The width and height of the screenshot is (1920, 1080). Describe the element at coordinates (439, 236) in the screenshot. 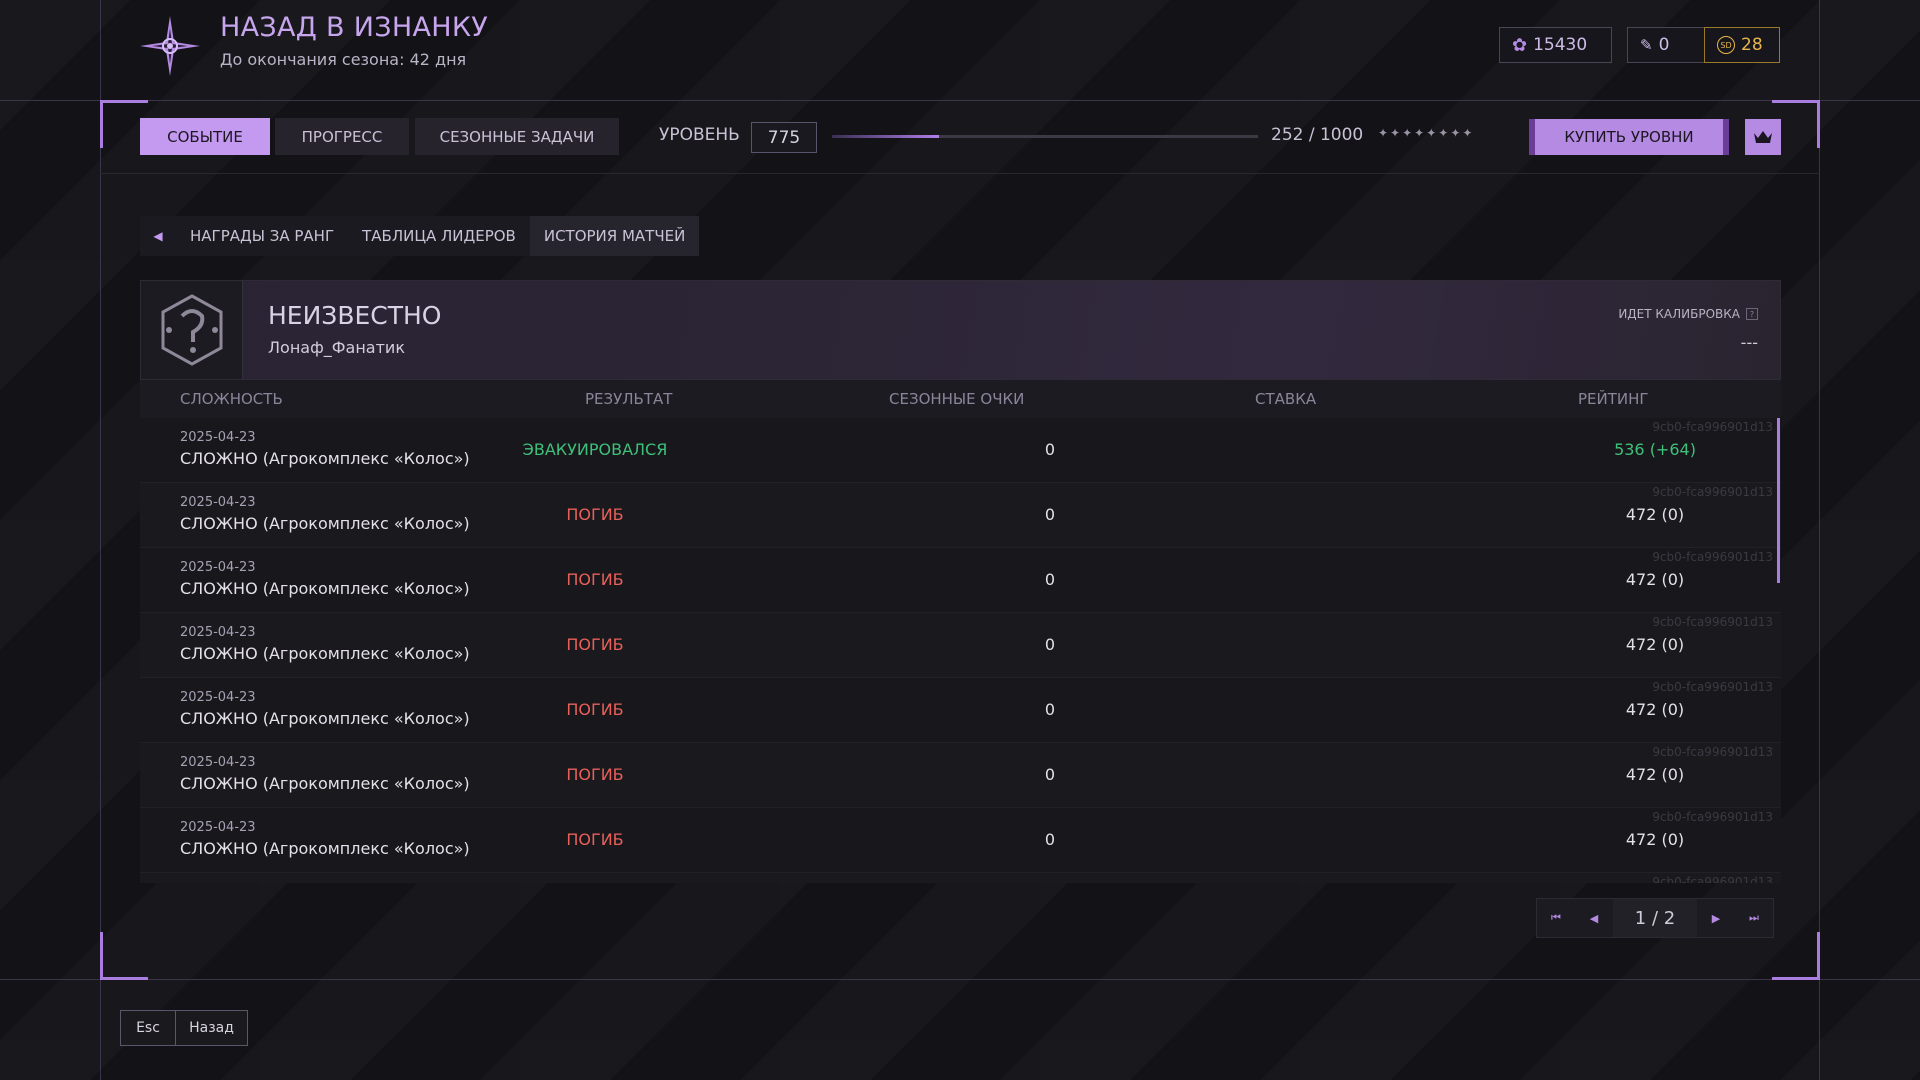

I see `subtab-leaderboard: ТАБЛИЦА ЛИДЕРОВ` at that location.